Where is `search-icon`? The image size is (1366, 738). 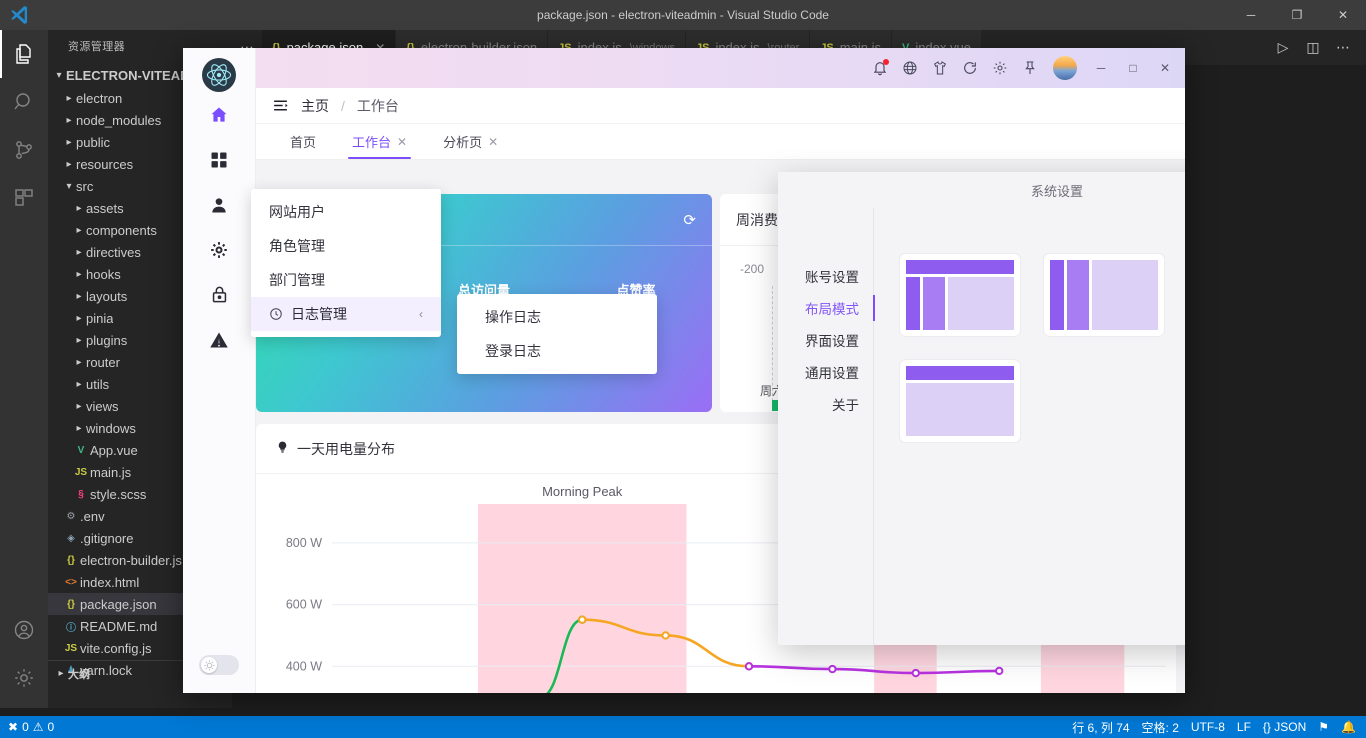 search-icon is located at coordinates (24, 102).